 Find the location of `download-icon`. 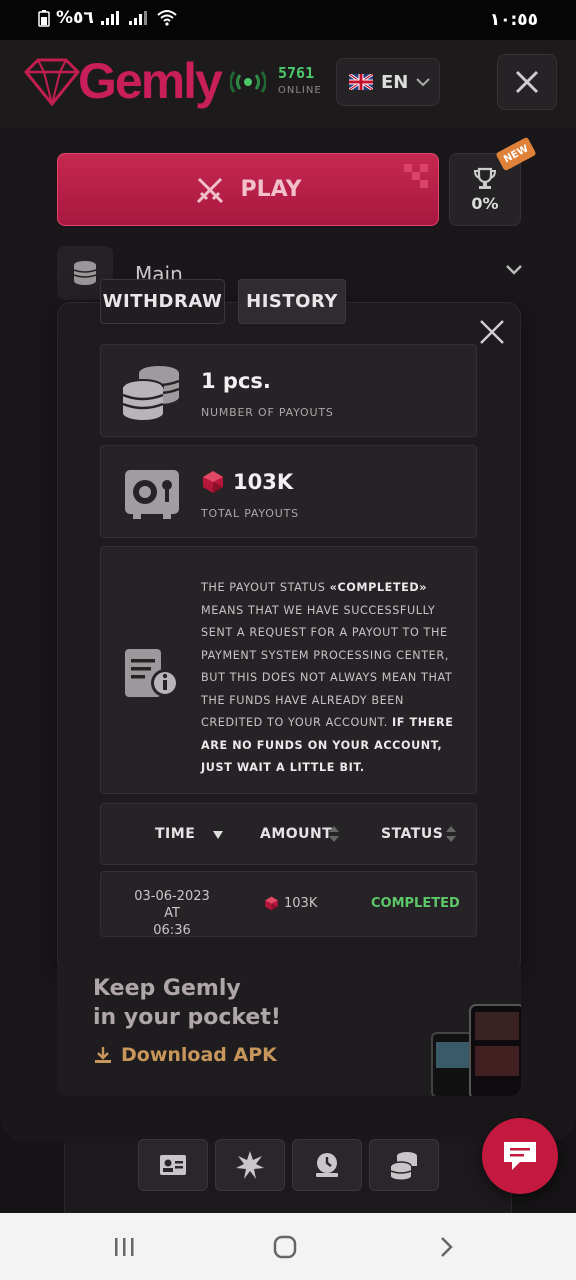

download-icon is located at coordinates (103, 1055).